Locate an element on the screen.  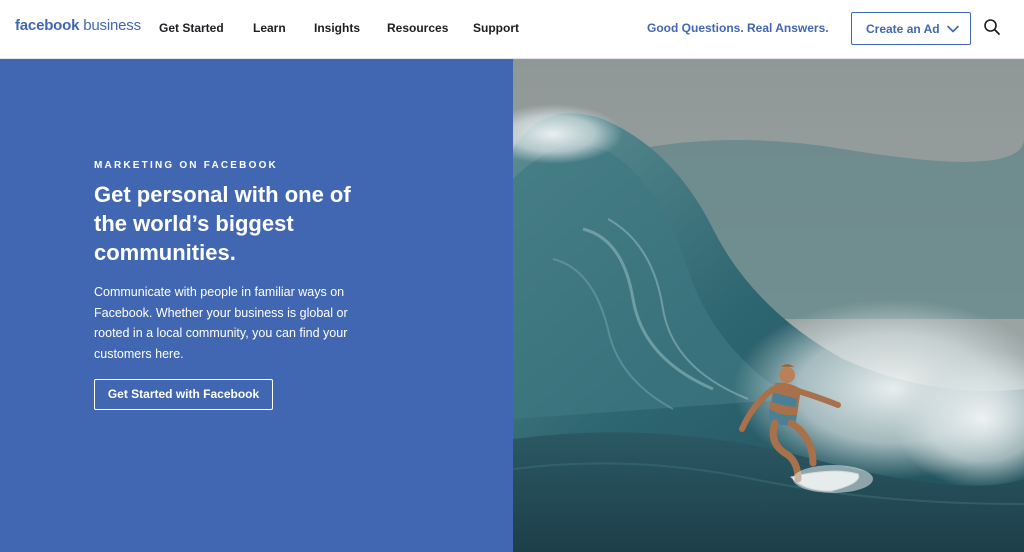
logo-wordmark-business: business is located at coordinates (112, 25).